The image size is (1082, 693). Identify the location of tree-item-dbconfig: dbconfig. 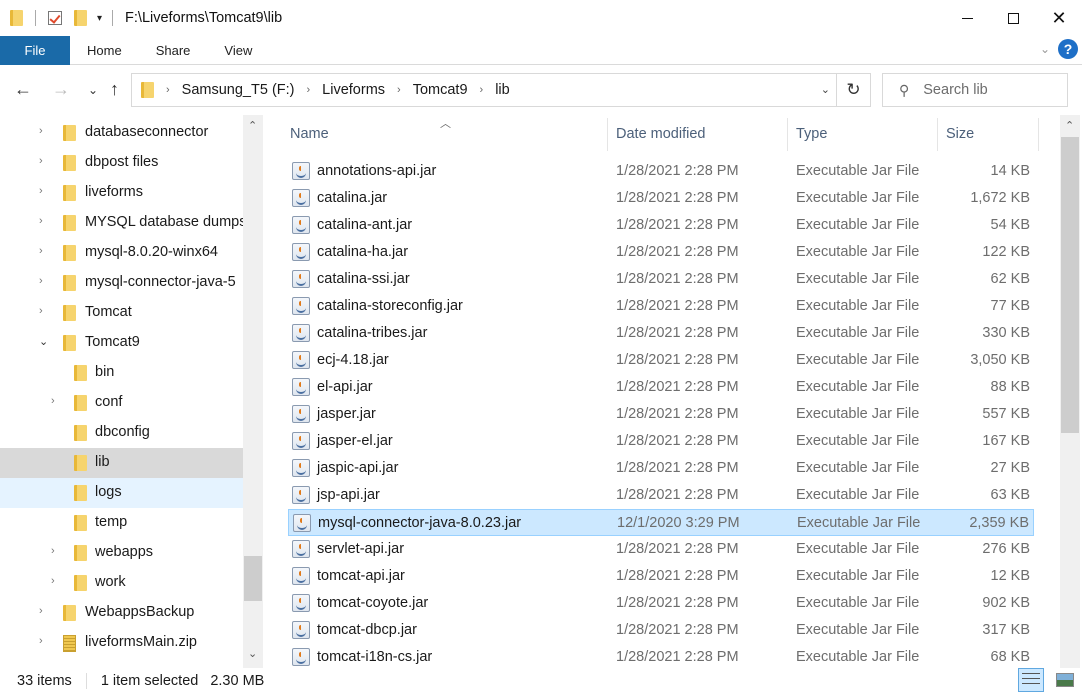
(121, 433).